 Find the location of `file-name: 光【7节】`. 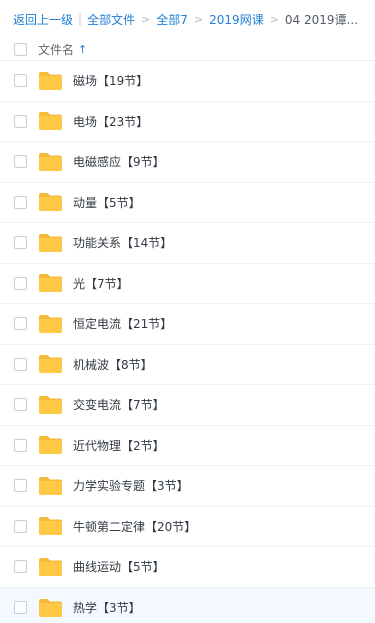

file-name: 光【7节】 is located at coordinates (101, 283).